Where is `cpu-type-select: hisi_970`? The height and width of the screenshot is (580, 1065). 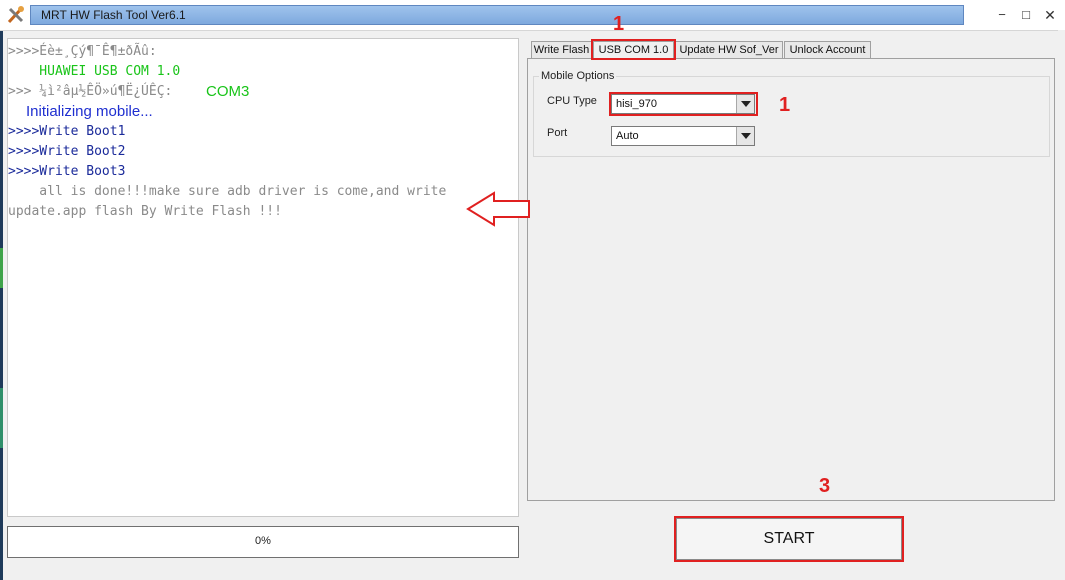 cpu-type-select: hisi_970 is located at coordinates (683, 104).